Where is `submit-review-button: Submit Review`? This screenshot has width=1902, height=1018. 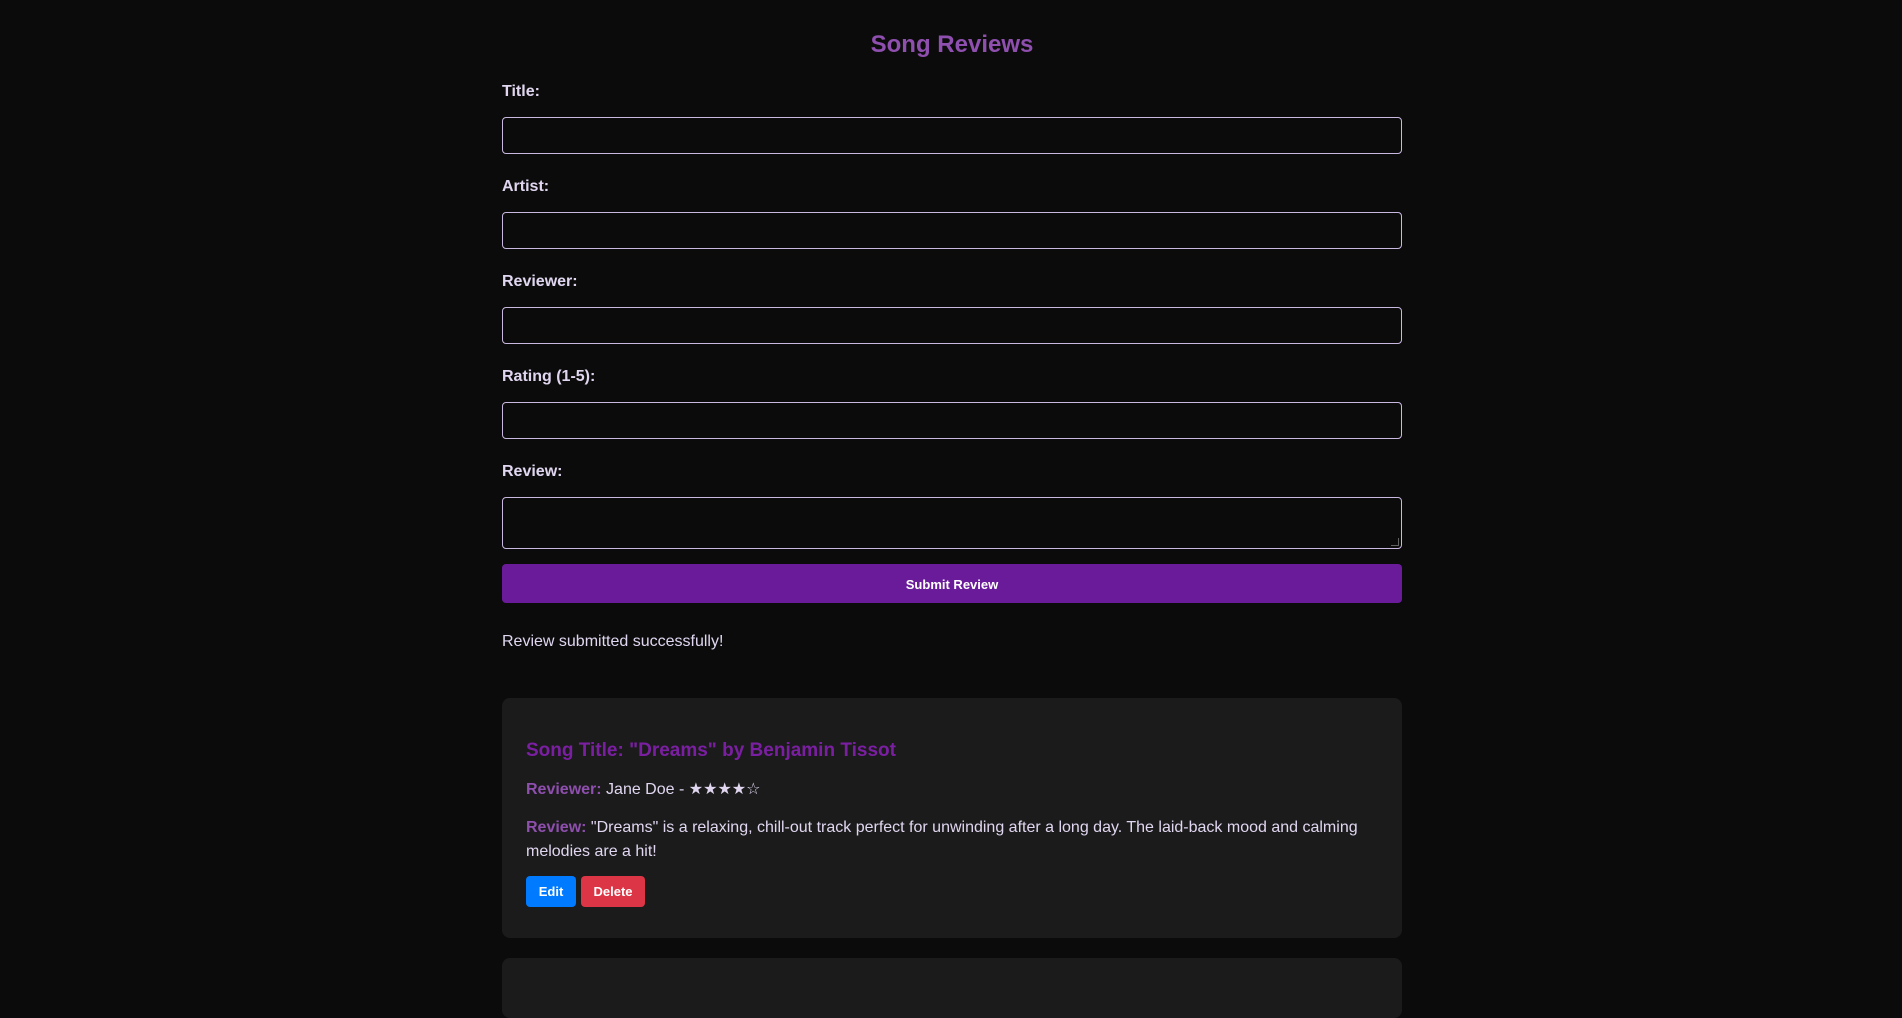
submit-review-button: Submit Review is located at coordinates (952, 583).